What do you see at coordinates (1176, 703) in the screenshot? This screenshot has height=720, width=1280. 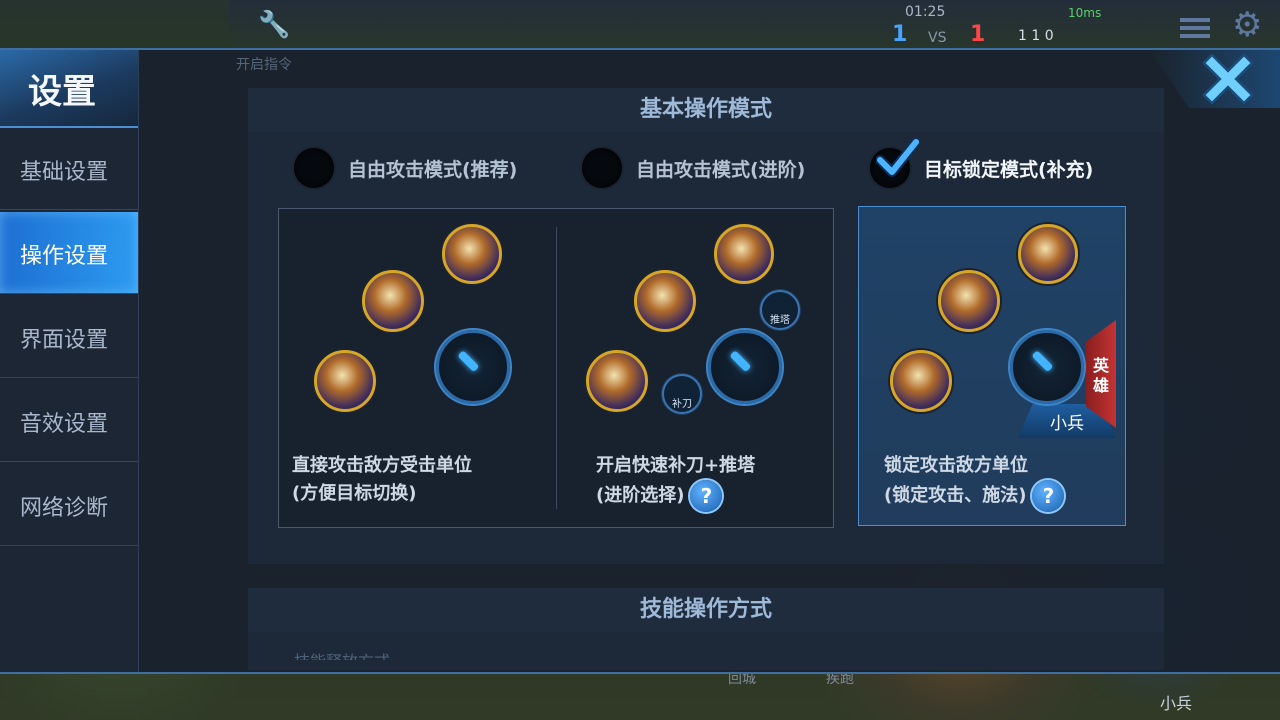 I see `minion-button-bg: 小兵` at bounding box center [1176, 703].